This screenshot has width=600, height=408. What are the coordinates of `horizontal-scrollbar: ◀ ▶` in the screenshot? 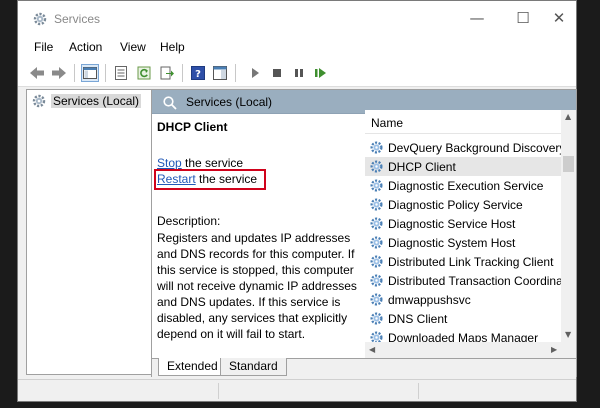 It's located at (470, 350).